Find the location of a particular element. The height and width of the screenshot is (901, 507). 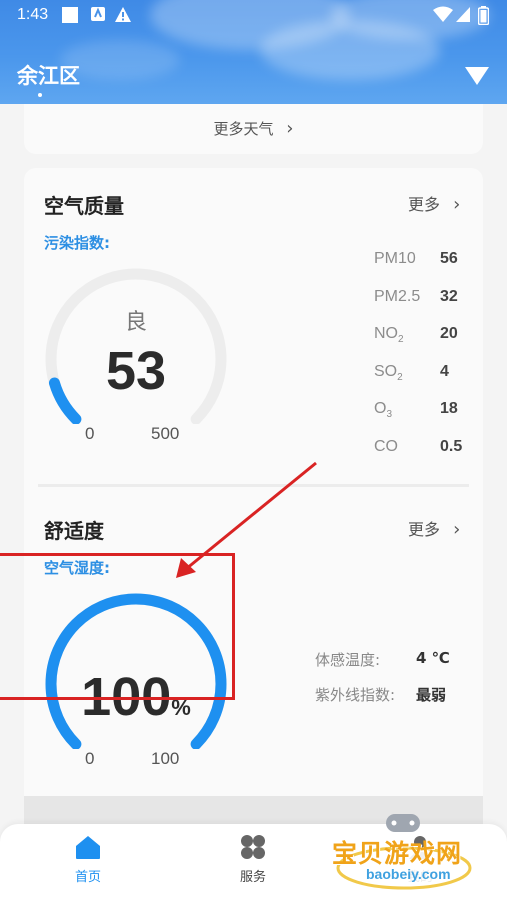

watermark-logo: 宝贝游戏网 baobeiy.com is located at coordinates (403, 850).